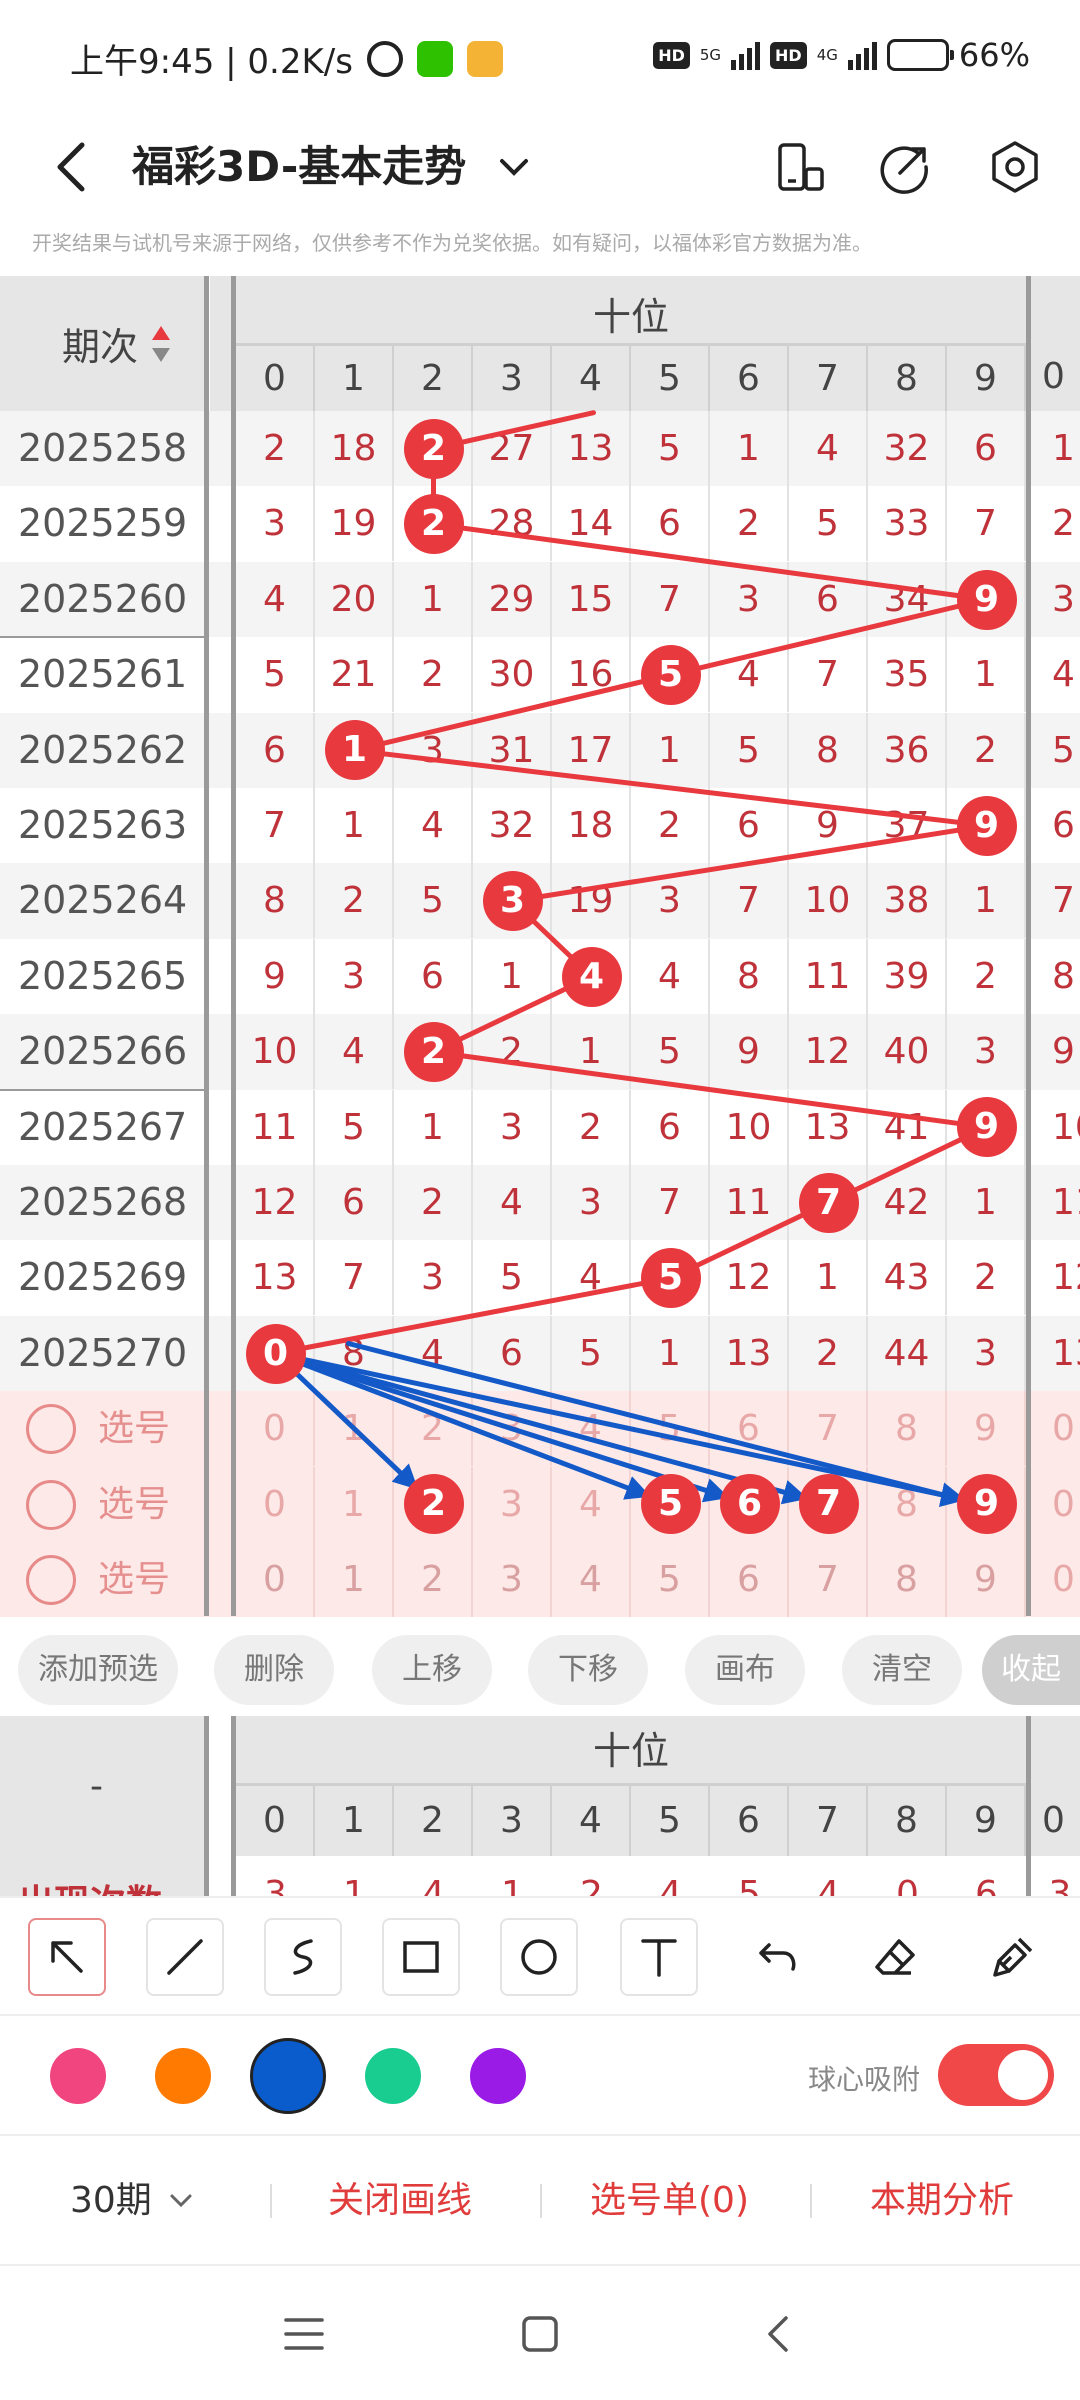 The image size is (1080, 2400). Describe the element at coordinates (780, 2334) in the screenshot. I see `back-nav-icon` at that location.